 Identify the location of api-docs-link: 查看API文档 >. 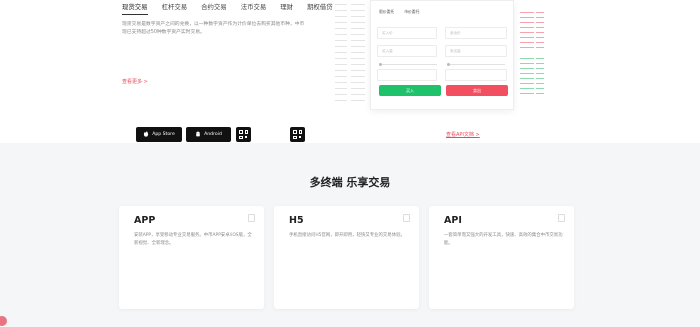
(463, 134).